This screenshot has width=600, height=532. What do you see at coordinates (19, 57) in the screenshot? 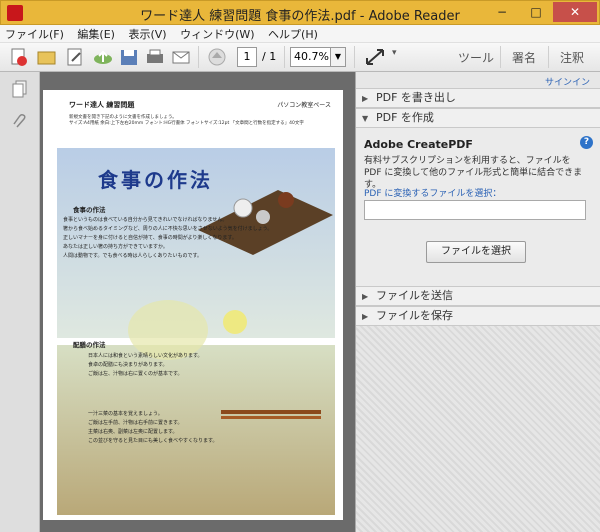
I see `create-pdf-icon` at bounding box center [19, 57].